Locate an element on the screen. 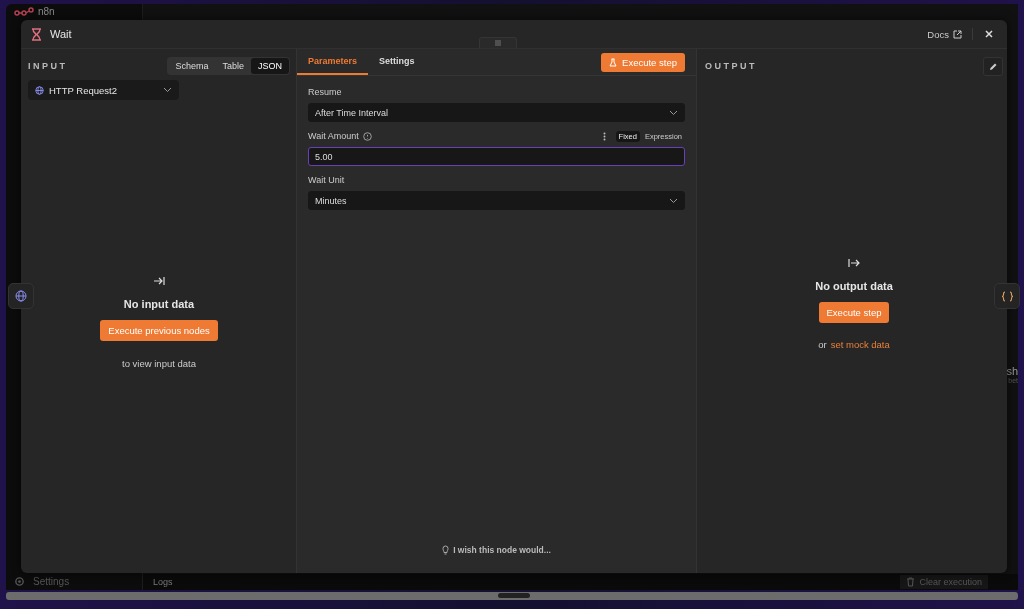 The width and height of the screenshot is (1024, 609). pencil-icon is located at coordinates (993, 66).